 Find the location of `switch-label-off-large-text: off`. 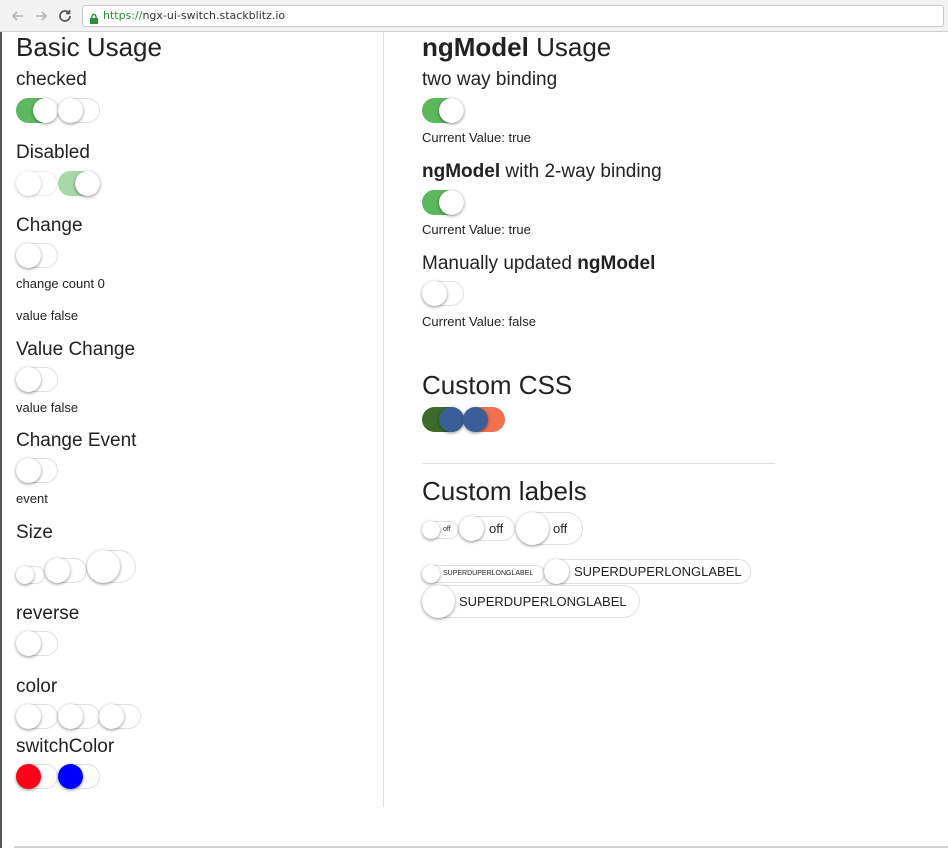

switch-label-off-large-text: off is located at coordinates (560, 528).